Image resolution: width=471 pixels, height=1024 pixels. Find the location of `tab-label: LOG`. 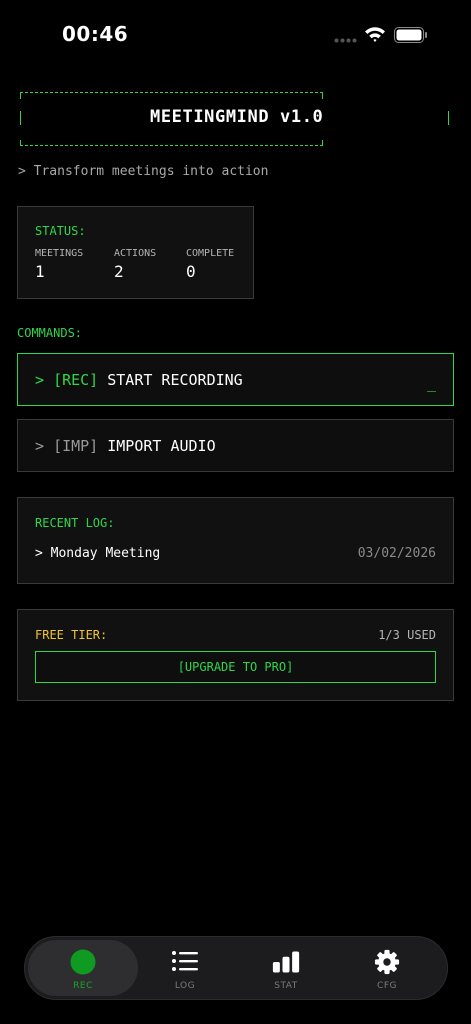

tab-label: LOG is located at coordinates (185, 986).